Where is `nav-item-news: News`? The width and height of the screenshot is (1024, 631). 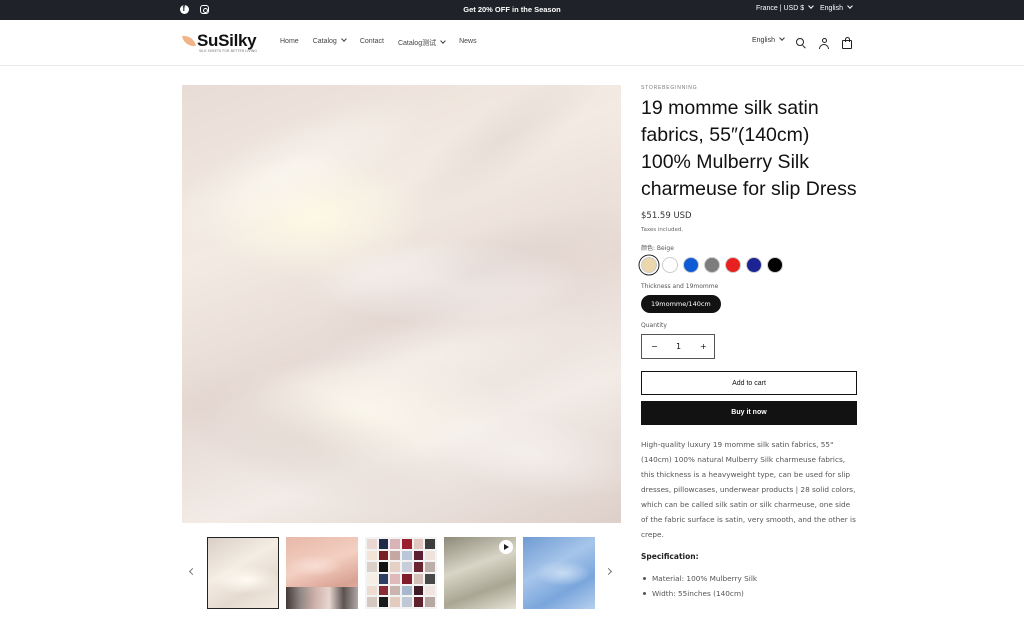 nav-item-news: News is located at coordinates (468, 43).